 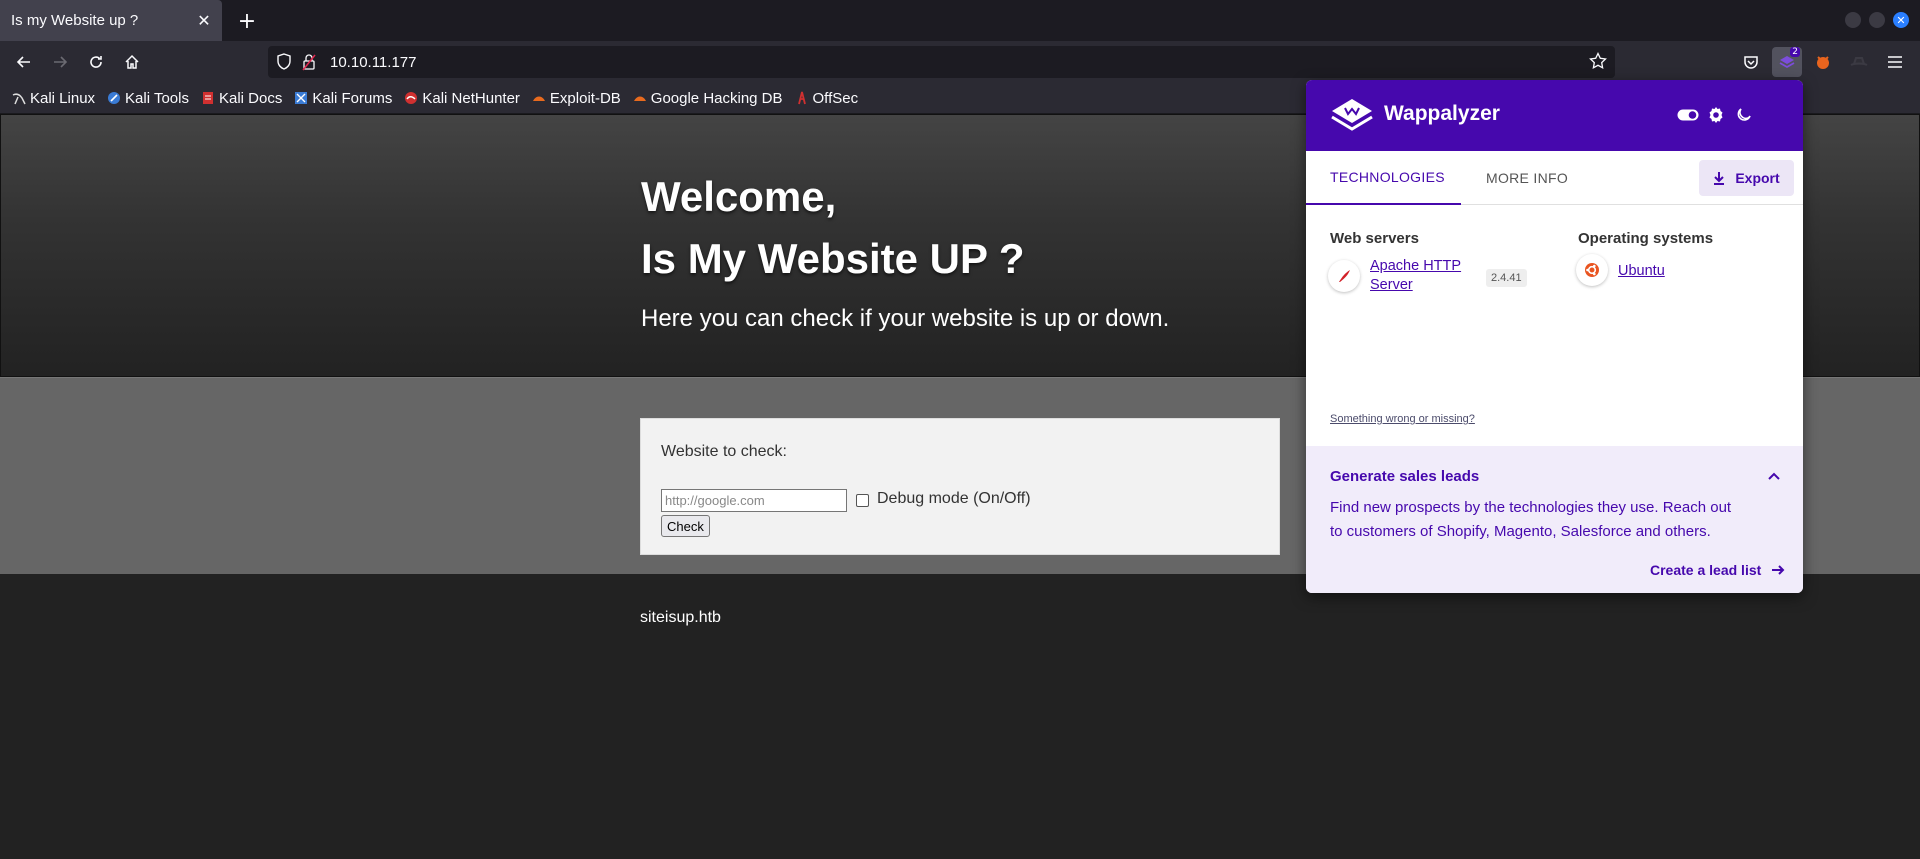 What do you see at coordinates (1774, 475) in the screenshot?
I see `chevron-up-icon` at bounding box center [1774, 475].